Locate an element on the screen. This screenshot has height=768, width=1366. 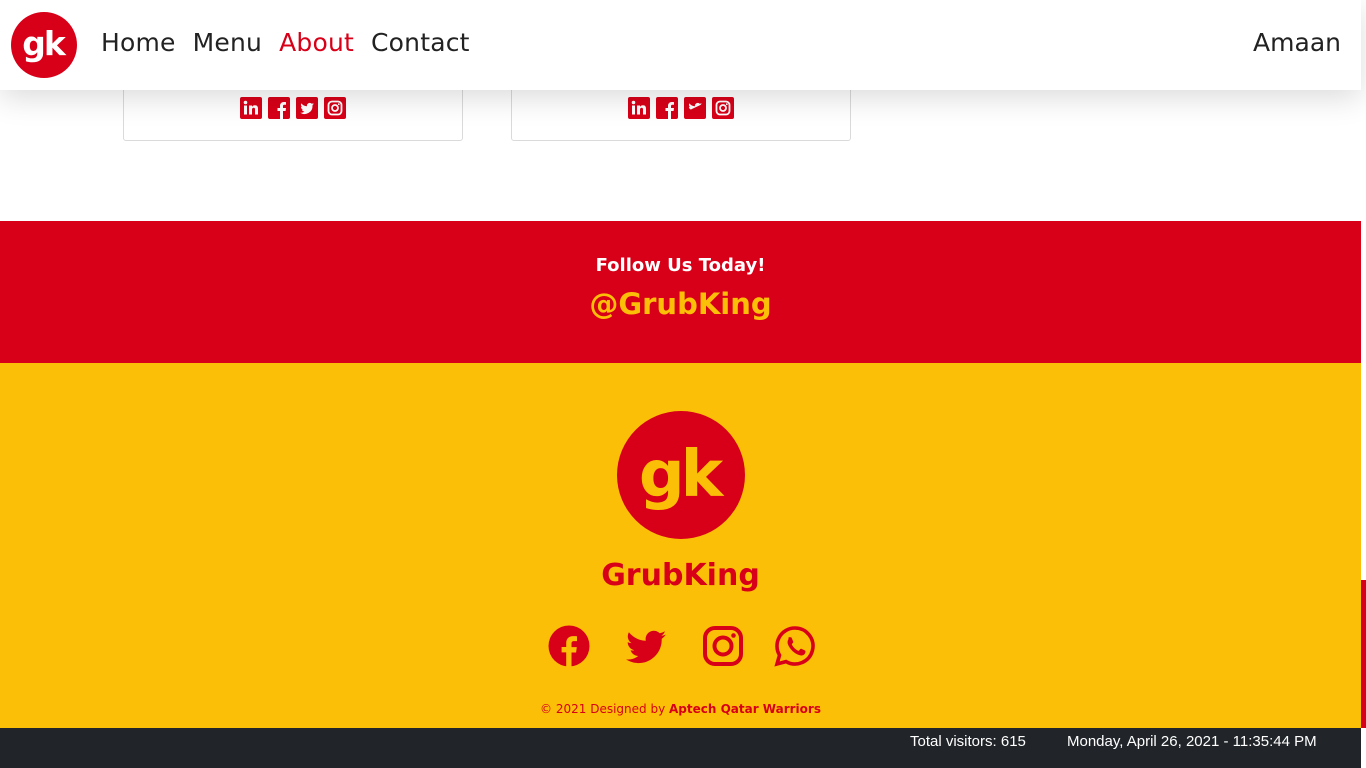
nav-link-menu: Menu is located at coordinates (227, 42).